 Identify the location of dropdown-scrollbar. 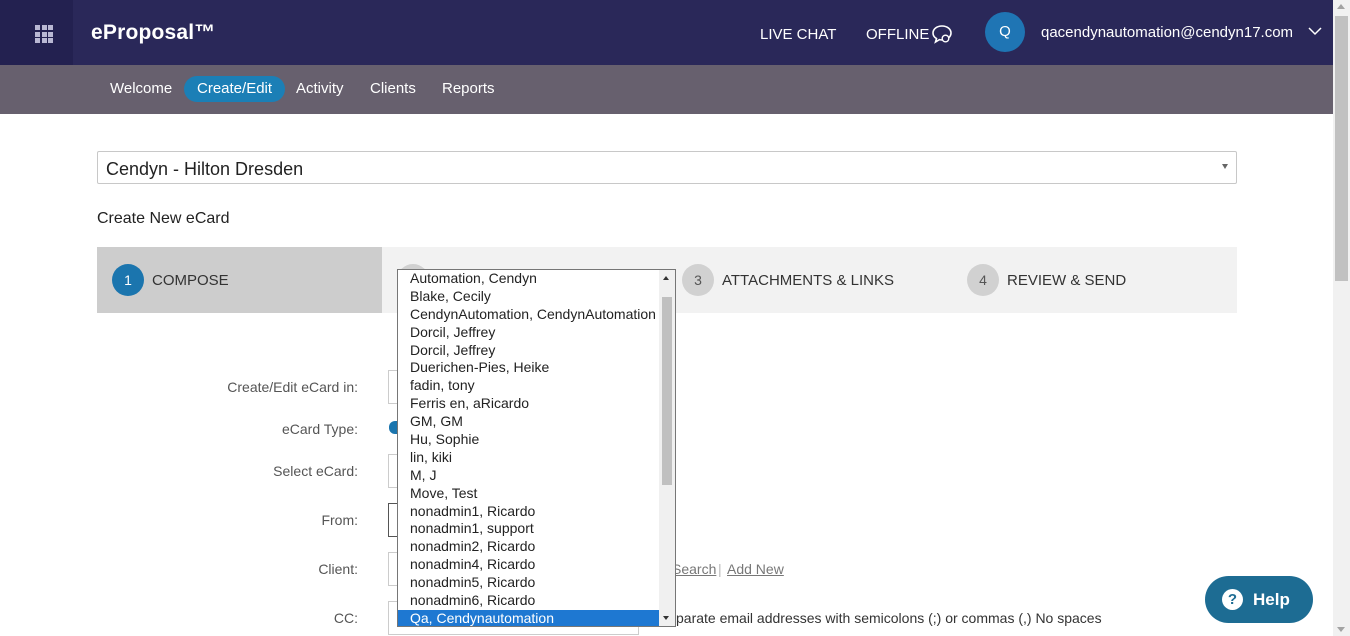
(667, 448).